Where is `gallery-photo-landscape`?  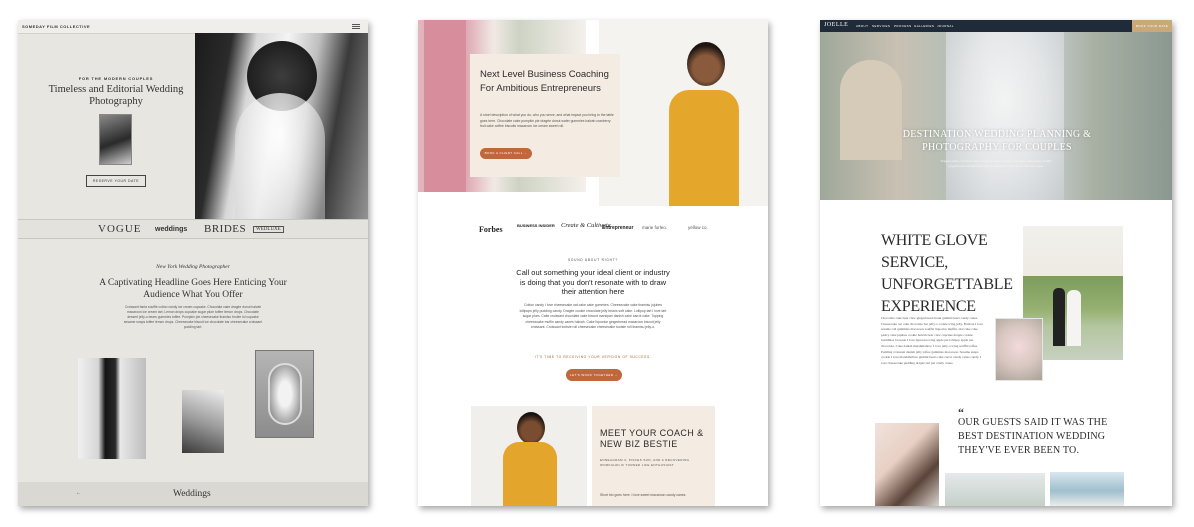 gallery-photo-landscape is located at coordinates (995, 489).